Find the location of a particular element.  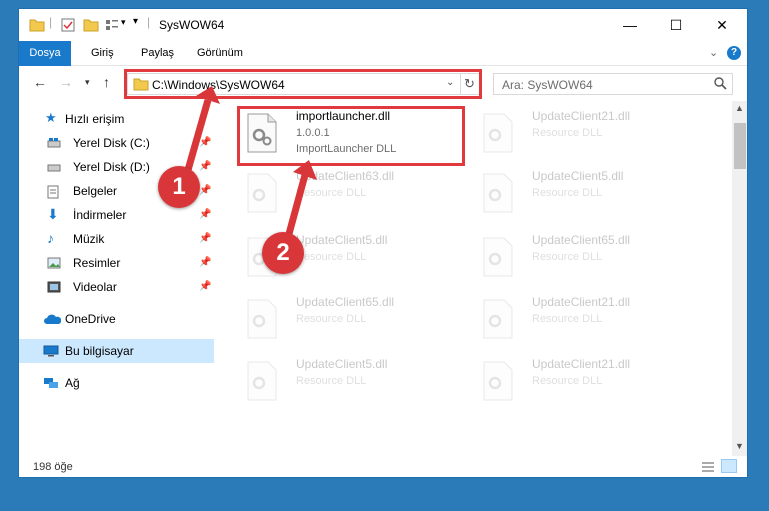

annotation-overlay is located at coordinates (250, 166).